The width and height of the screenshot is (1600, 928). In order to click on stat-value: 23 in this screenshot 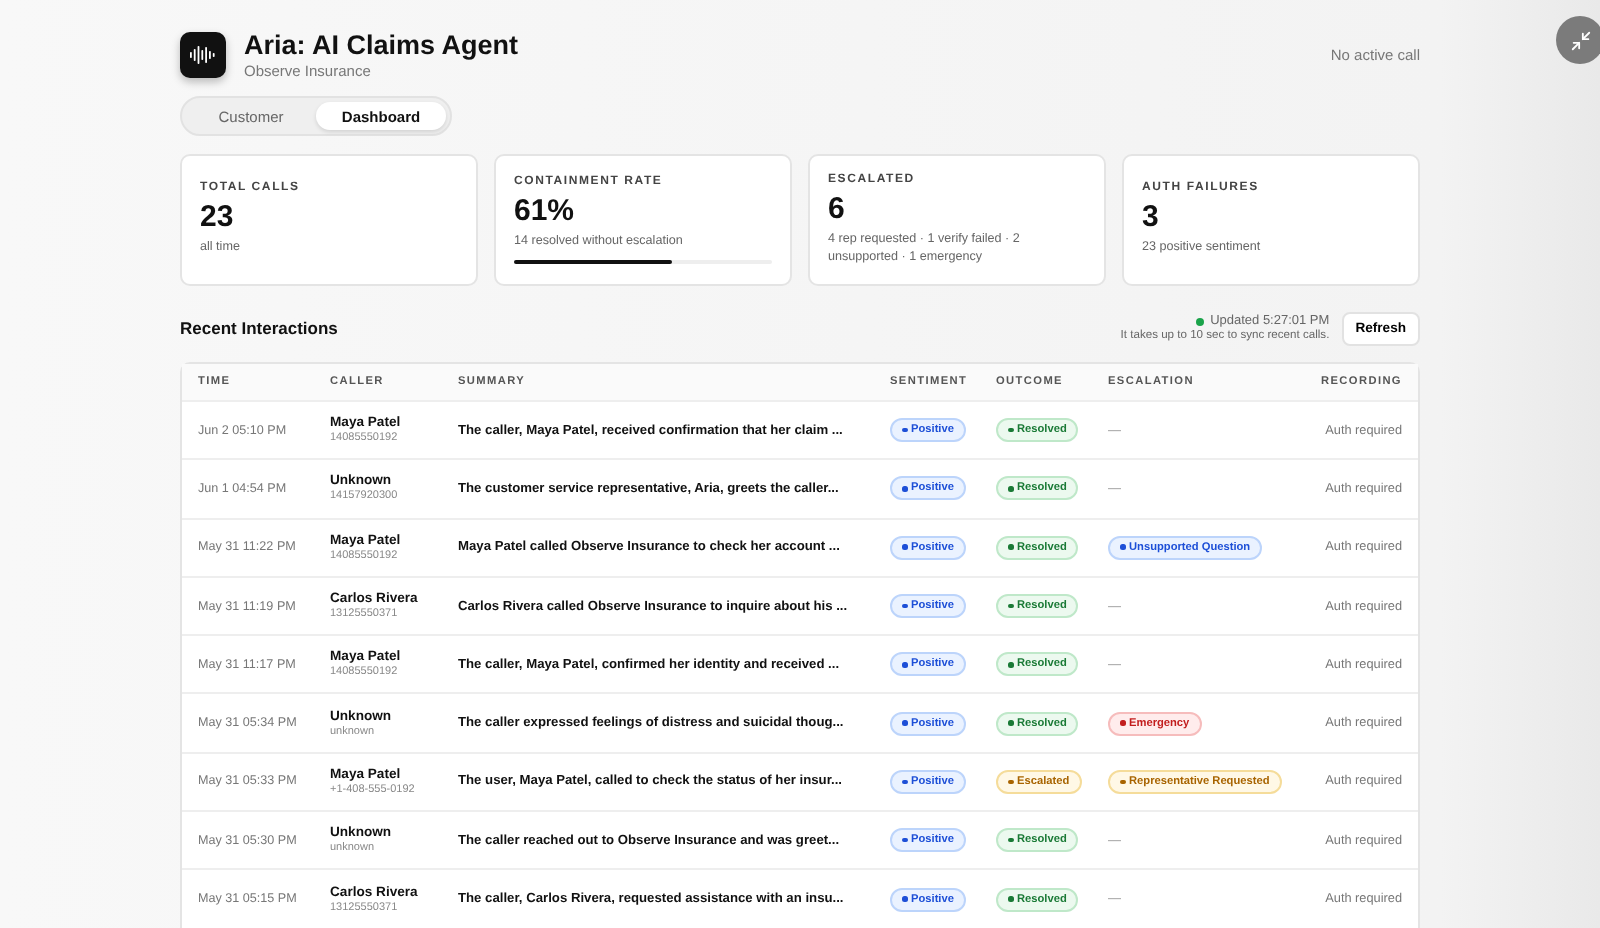, I will do `click(218, 217)`.